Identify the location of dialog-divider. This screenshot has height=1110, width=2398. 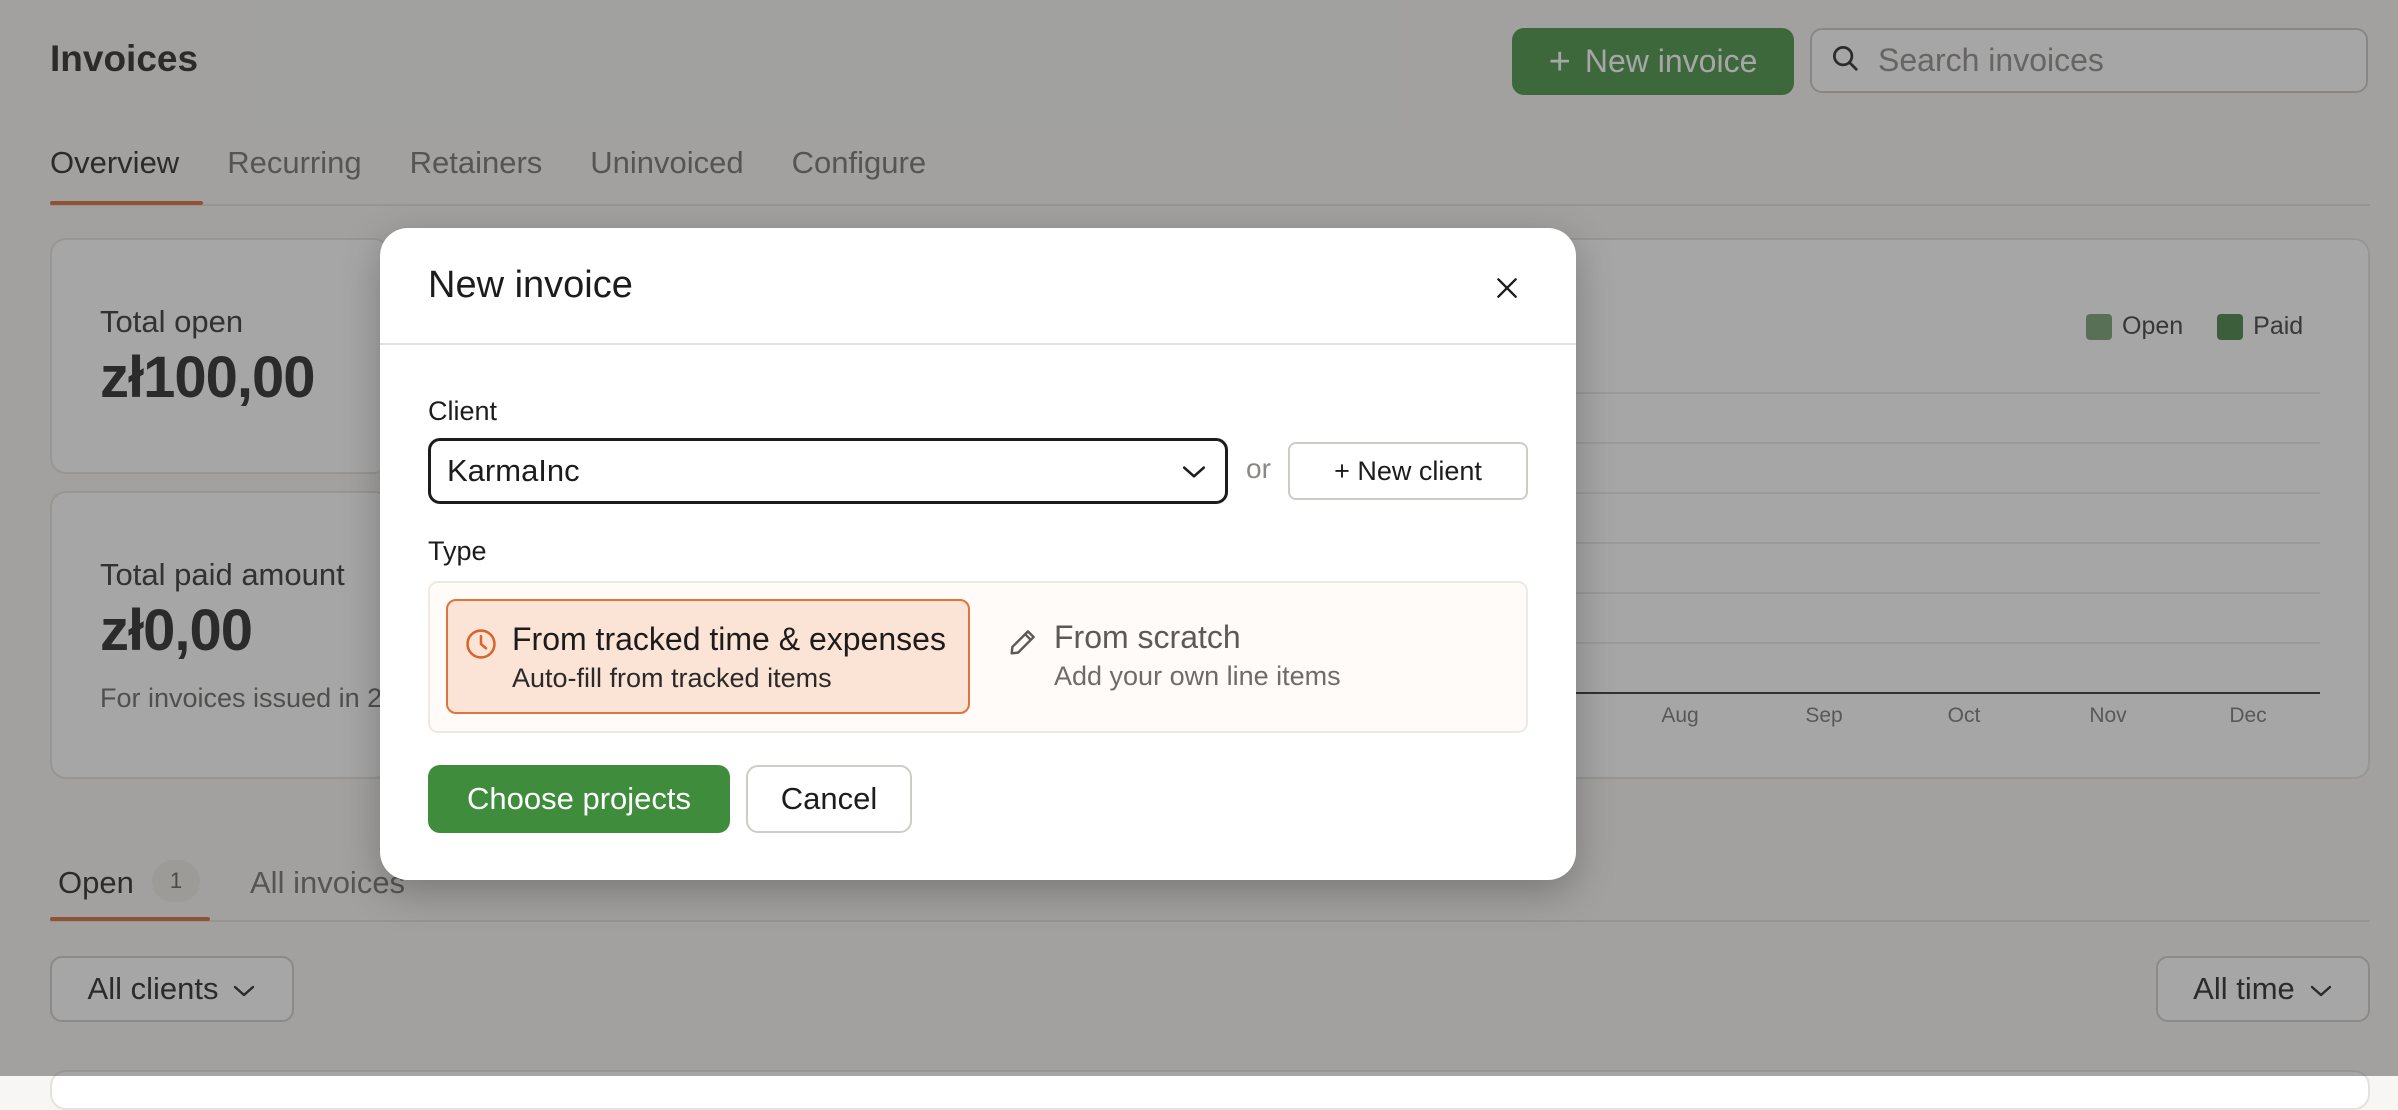
(978, 344).